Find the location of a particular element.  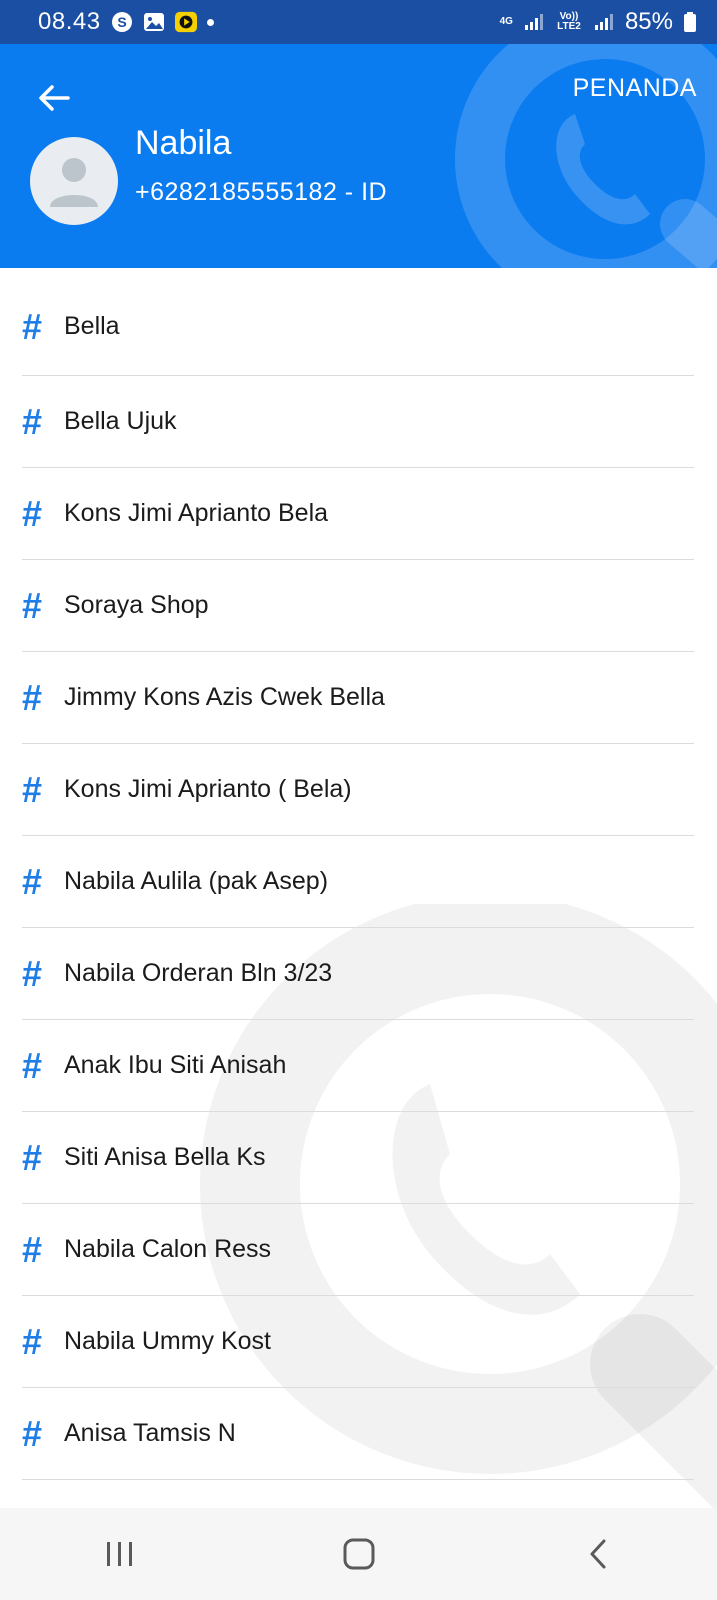

tag-label: Nabila Aulila (pak Asep) is located at coordinates (196, 881).